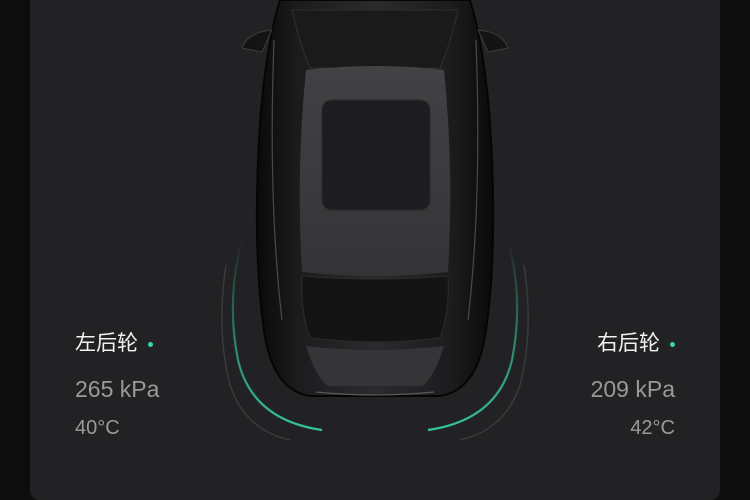 The height and width of the screenshot is (500, 750). What do you see at coordinates (628, 343) in the screenshot?
I see `rear-right-tire-label: 右后轮` at bounding box center [628, 343].